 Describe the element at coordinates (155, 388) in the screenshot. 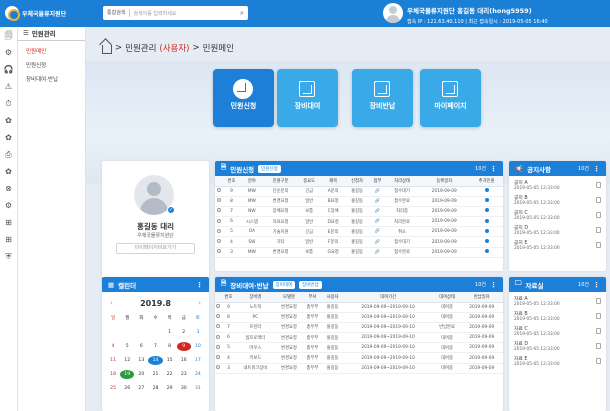

I see `calendar-day: 28` at that location.